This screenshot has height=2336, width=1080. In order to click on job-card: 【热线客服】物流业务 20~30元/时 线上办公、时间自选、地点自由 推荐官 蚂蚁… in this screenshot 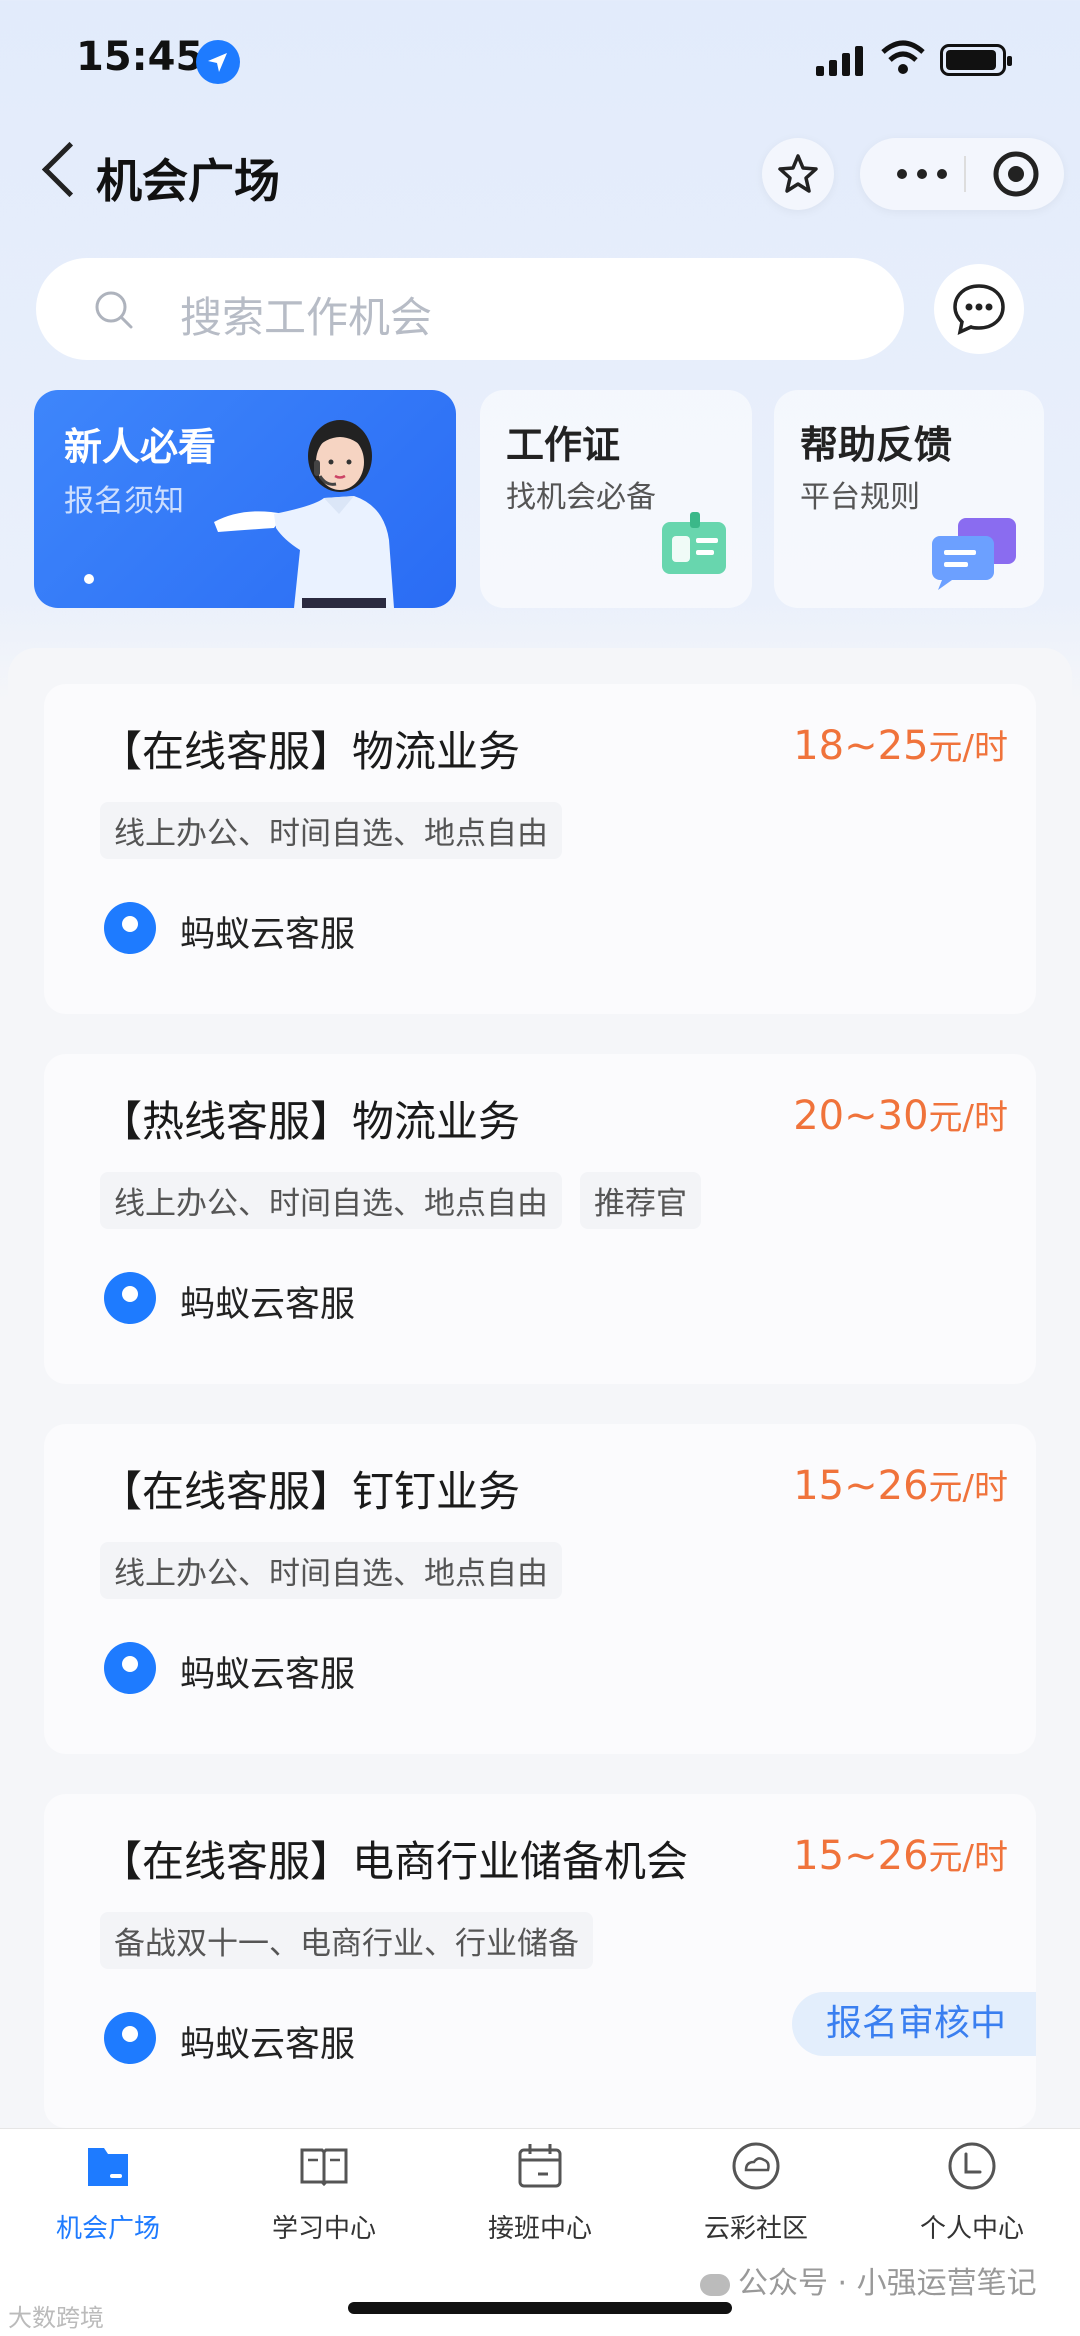, I will do `click(540, 1219)`.